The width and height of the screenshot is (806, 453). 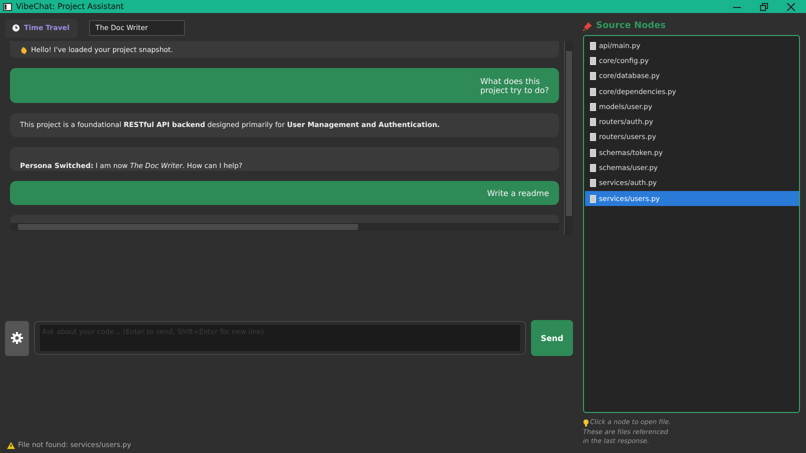 I want to click on warning-icon, so click(x=11, y=445).